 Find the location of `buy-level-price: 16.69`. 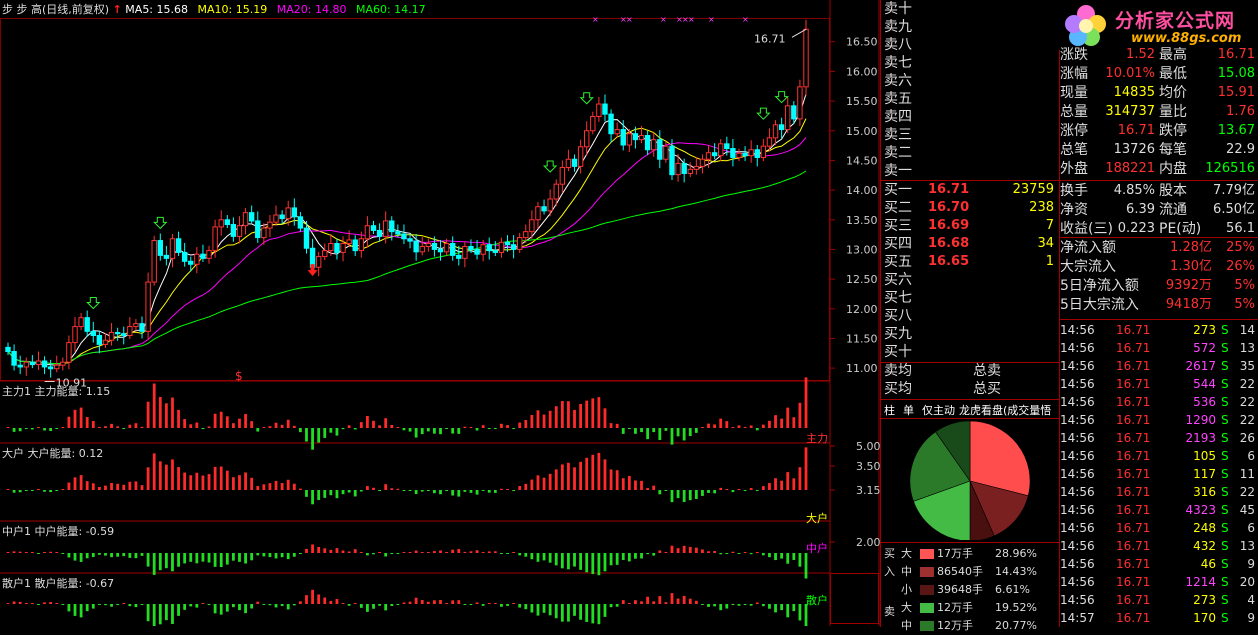

buy-level-price: 16.69 is located at coordinates (949, 225).